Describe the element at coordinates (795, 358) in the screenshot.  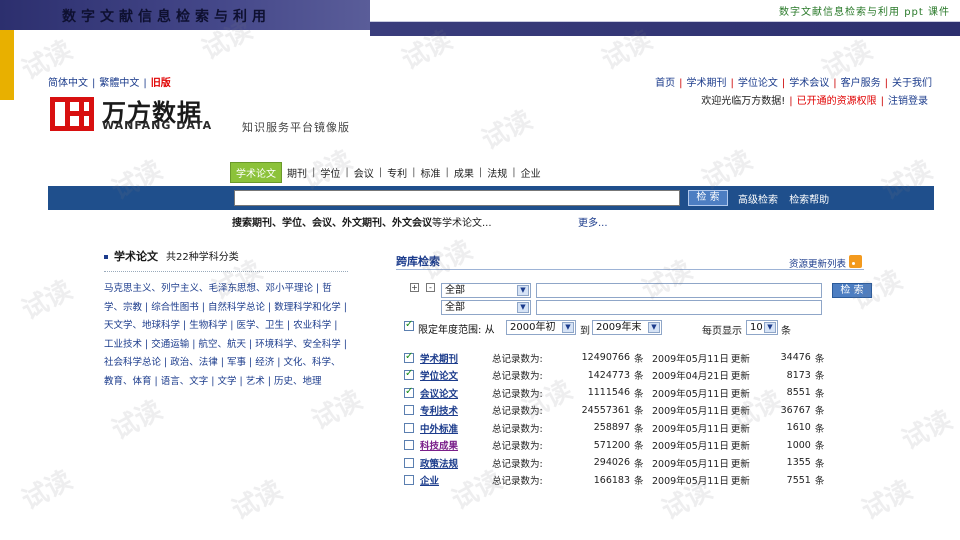
I see `new-count: 34476` at that location.